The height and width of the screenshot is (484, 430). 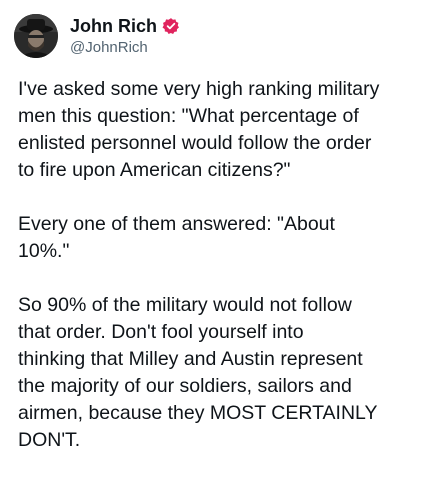 I want to click on name-row: John Rich, so click(x=125, y=26).